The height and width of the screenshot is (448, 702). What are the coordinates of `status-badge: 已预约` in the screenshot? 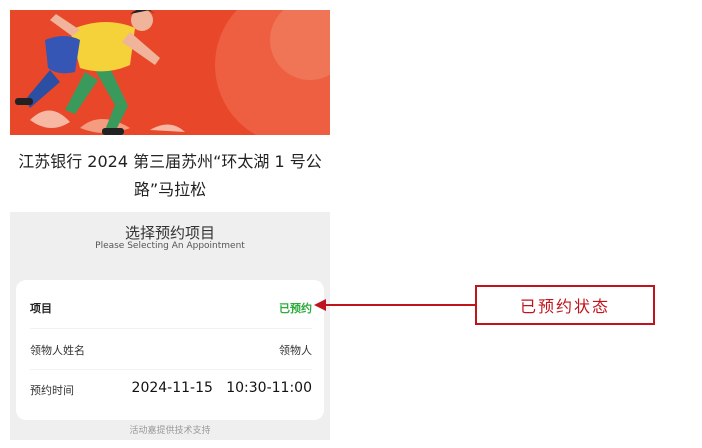 It's located at (295, 308).